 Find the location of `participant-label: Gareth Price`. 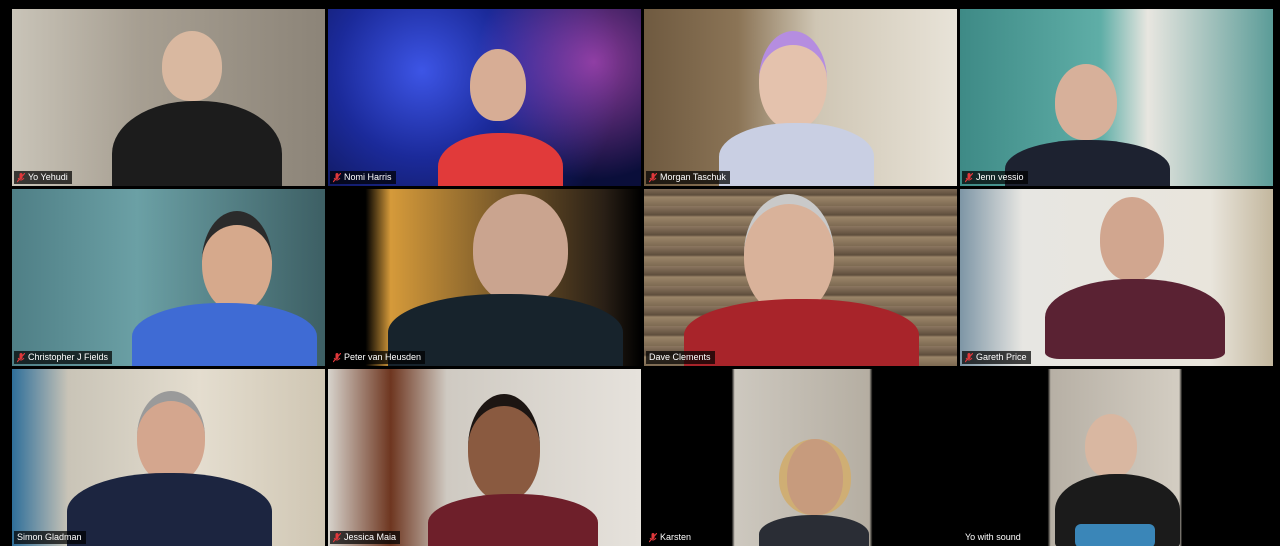

participant-label: Gareth Price is located at coordinates (996, 357).